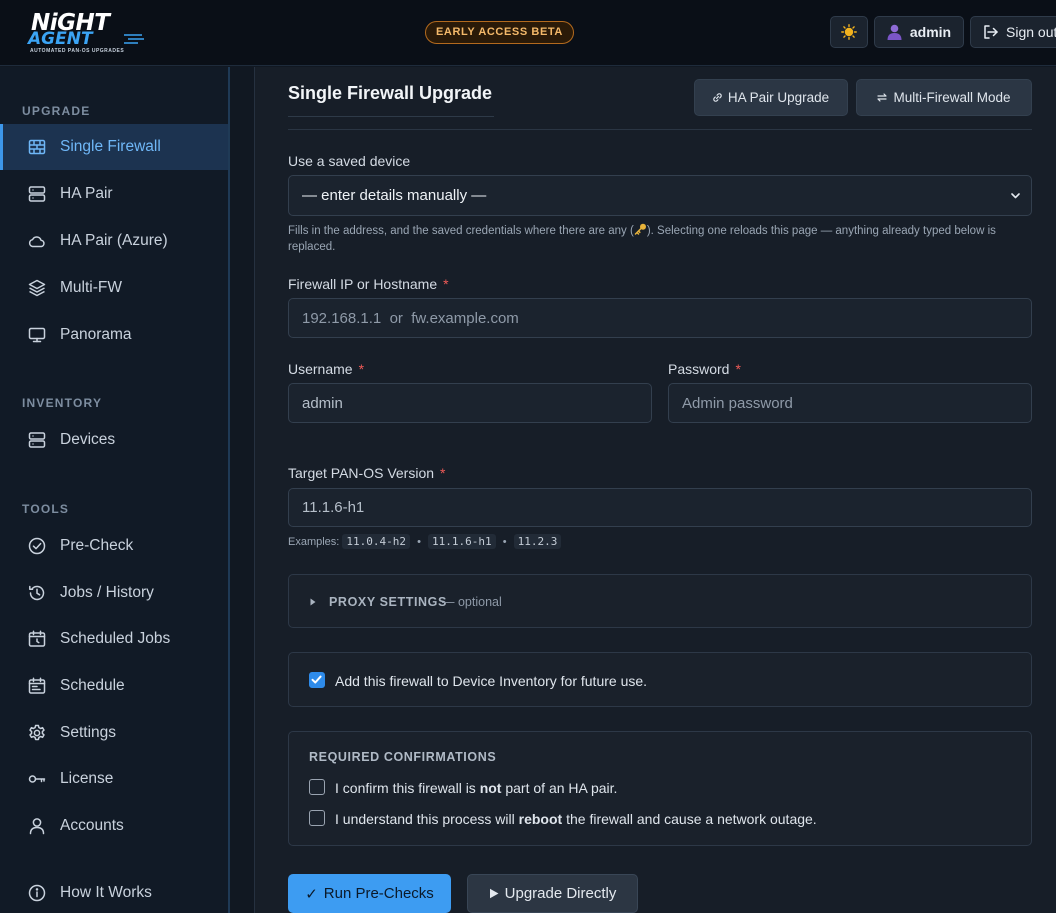 Image resolution: width=1056 pixels, height=913 pixels. What do you see at coordinates (390, 93) in the screenshot?
I see `page-title: Single Firewall Upgrade` at bounding box center [390, 93].